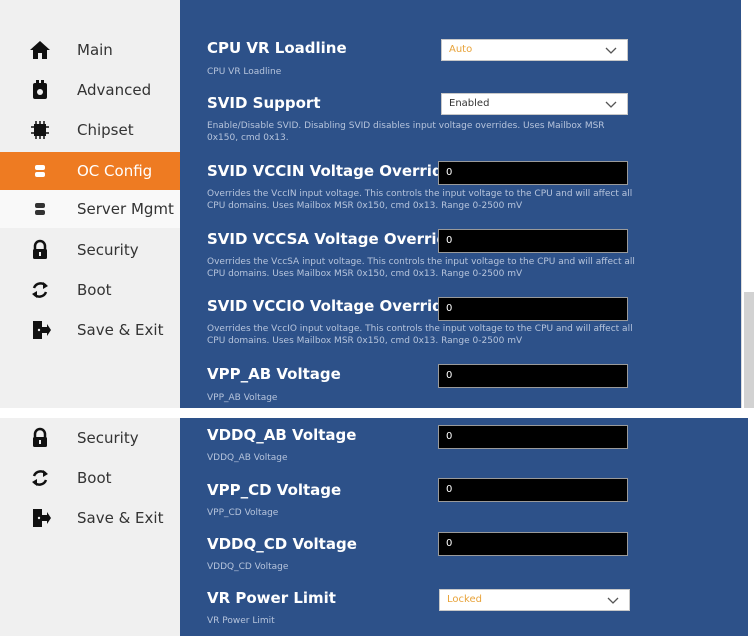 This screenshot has height=636, width=754. Describe the element at coordinates (105, 130) in the screenshot. I see `sidebar-item-label: Chipset` at that location.